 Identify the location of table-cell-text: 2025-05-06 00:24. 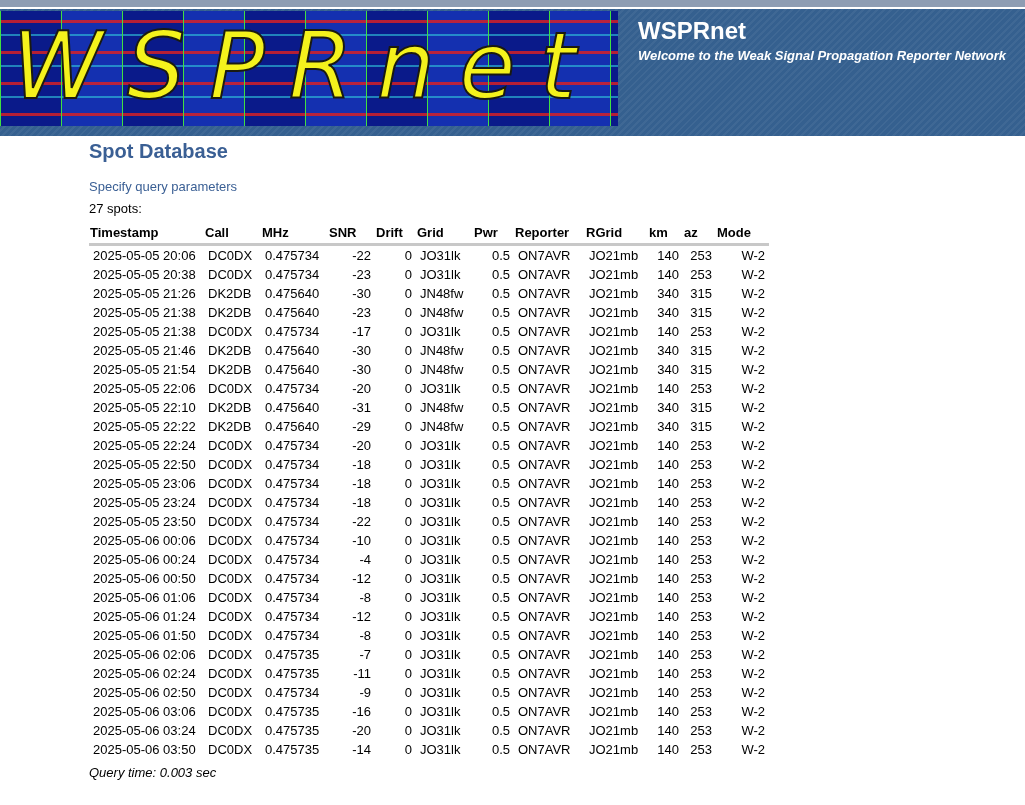
(144, 560).